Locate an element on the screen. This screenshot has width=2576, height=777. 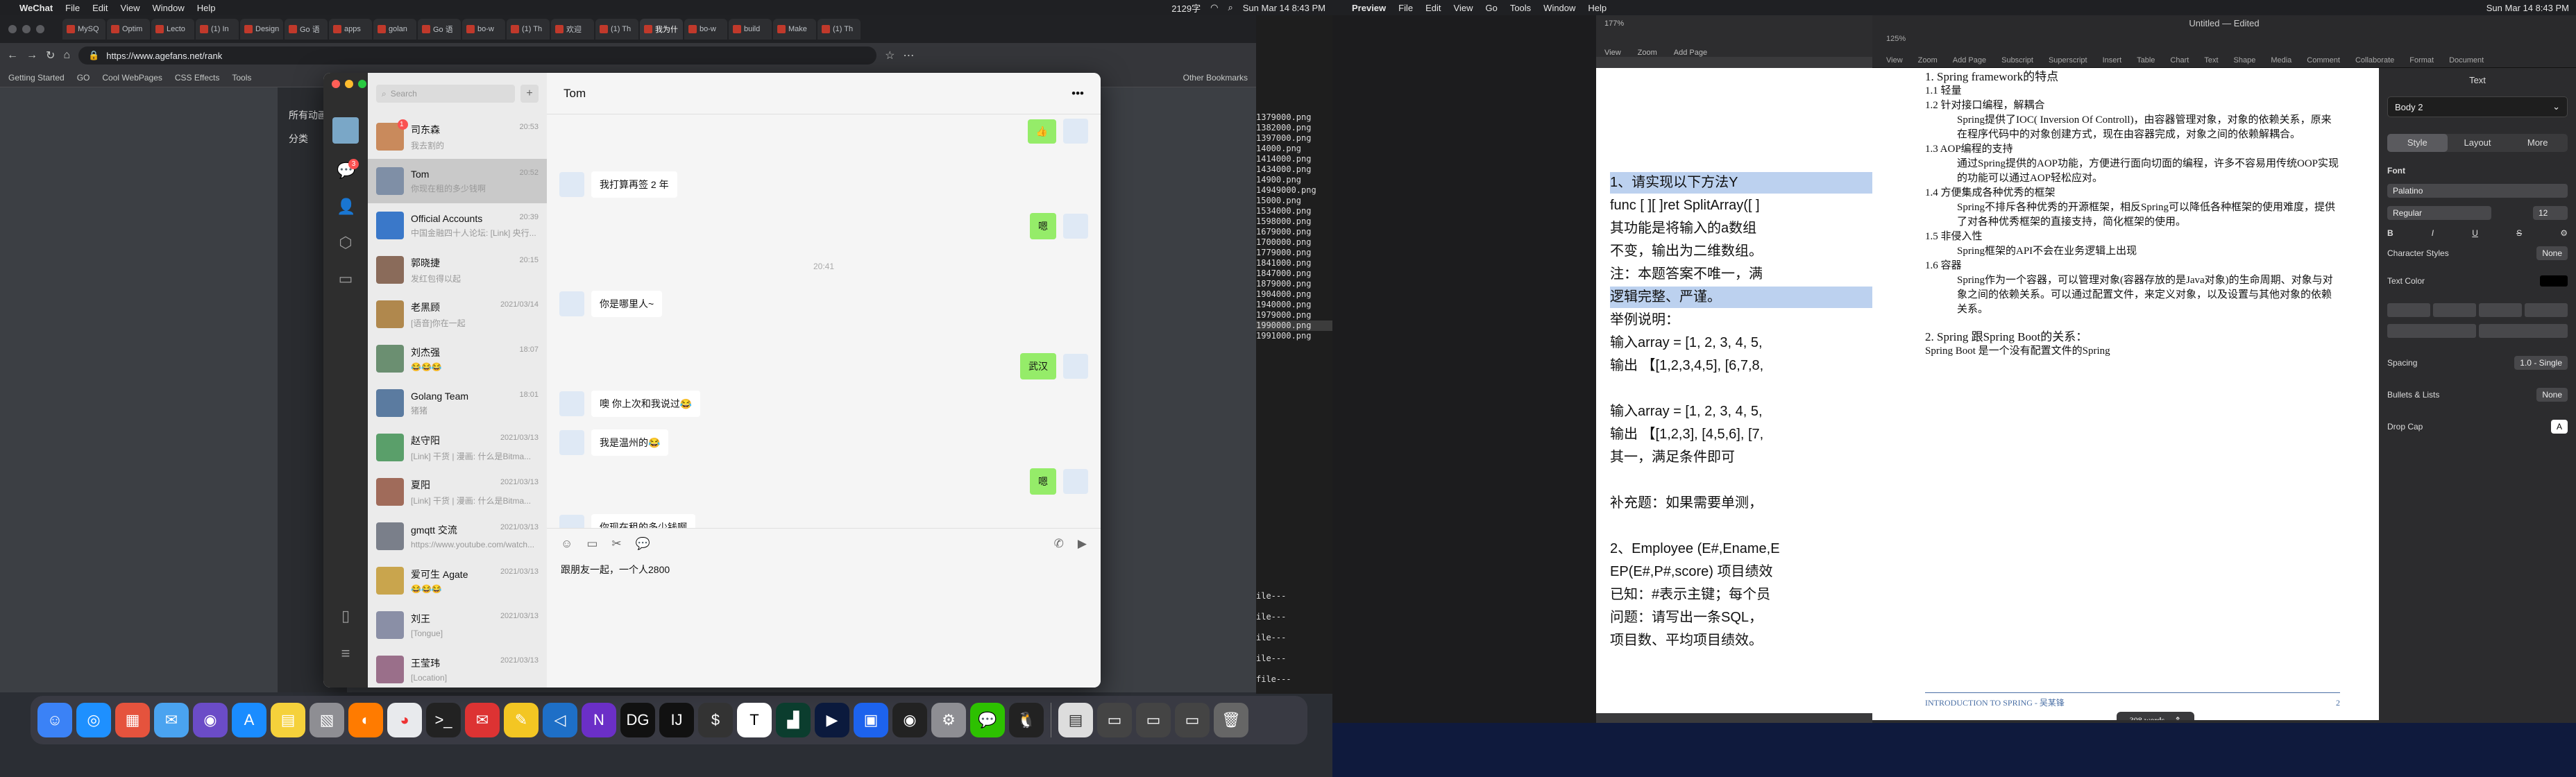
toolbar-insert-button: Insert is located at coordinates (2113, 60).